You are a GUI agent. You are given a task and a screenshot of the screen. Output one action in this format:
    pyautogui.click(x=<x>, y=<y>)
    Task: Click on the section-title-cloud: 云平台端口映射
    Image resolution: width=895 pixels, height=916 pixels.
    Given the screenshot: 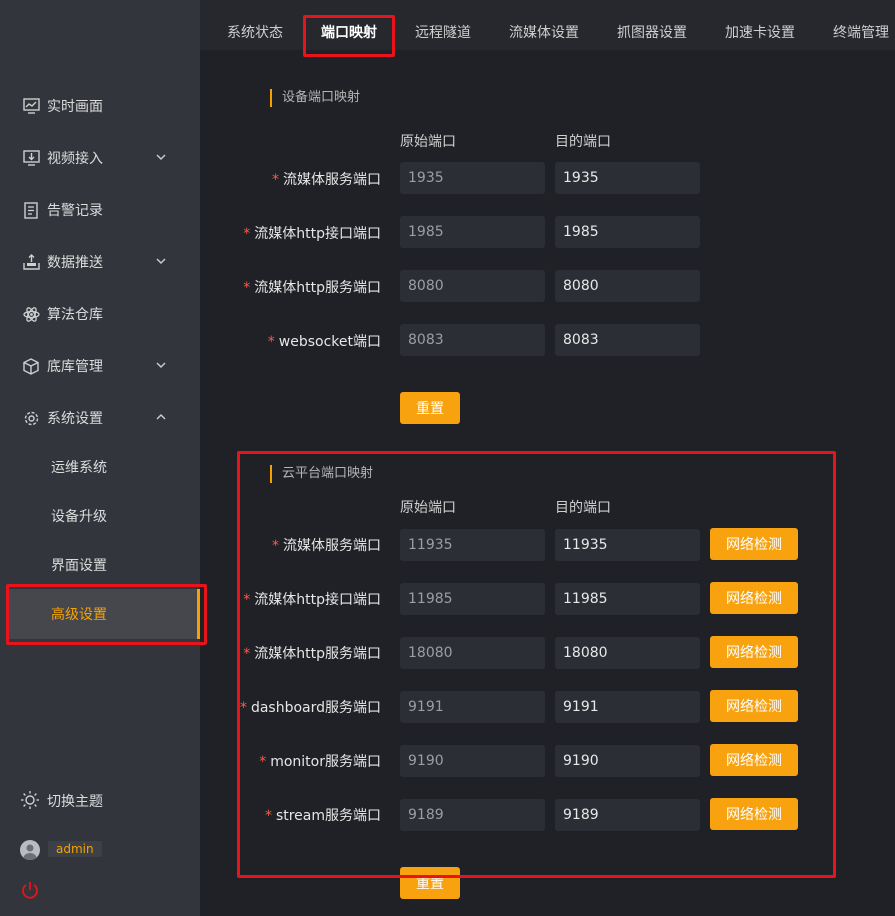 What is the action you would take?
    pyautogui.click(x=321, y=474)
    